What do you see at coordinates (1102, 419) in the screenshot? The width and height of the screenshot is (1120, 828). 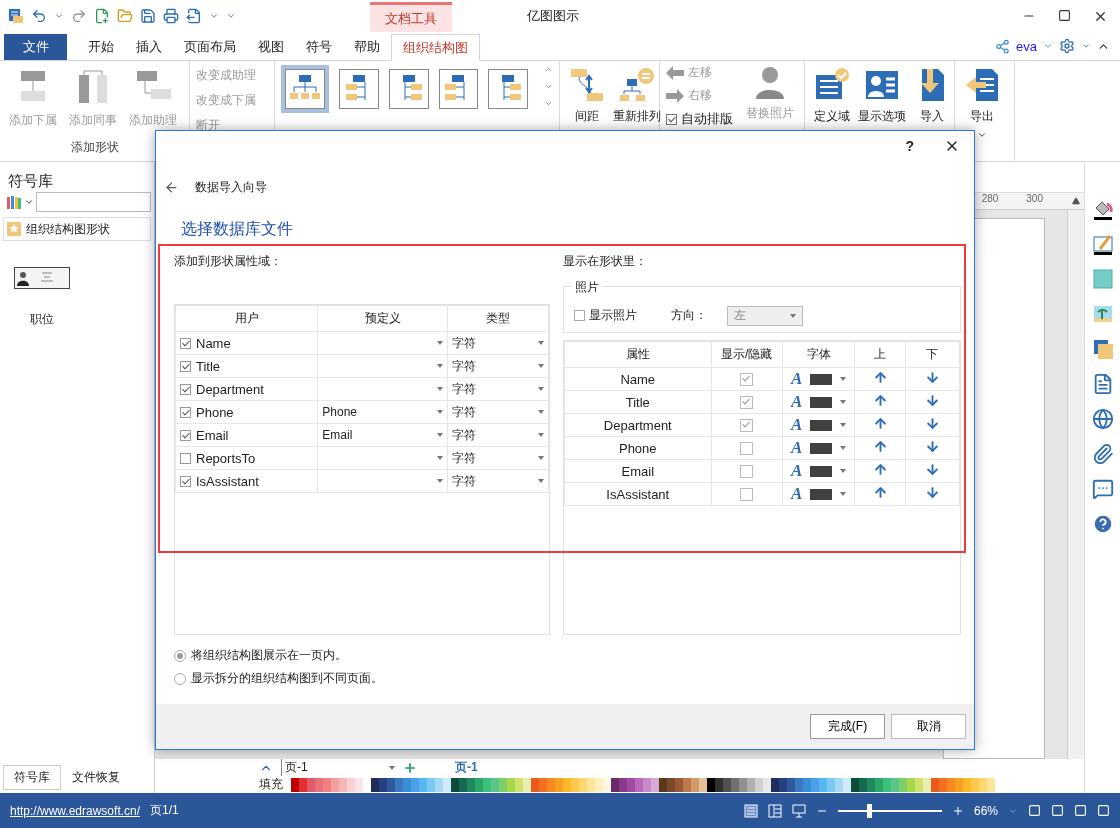 I see `globe-icon` at bounding box center [1102, 419].